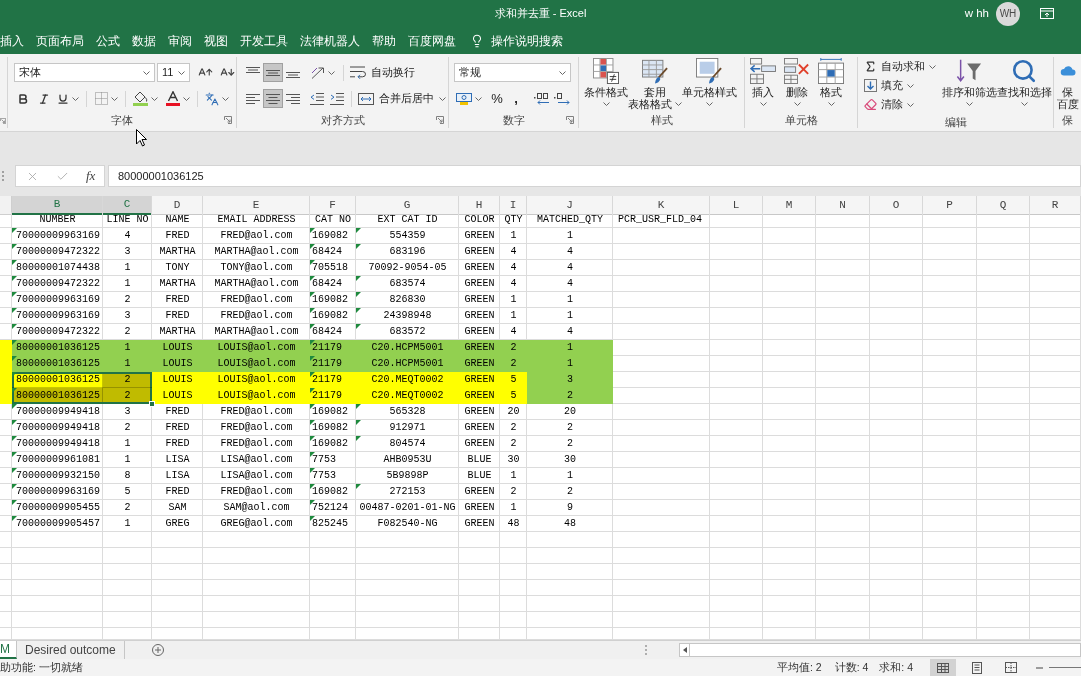 Image resolution: width=1081 pixels, height=676 pixels. I want to click on table-cell-text: 565328, so click(407, 412).